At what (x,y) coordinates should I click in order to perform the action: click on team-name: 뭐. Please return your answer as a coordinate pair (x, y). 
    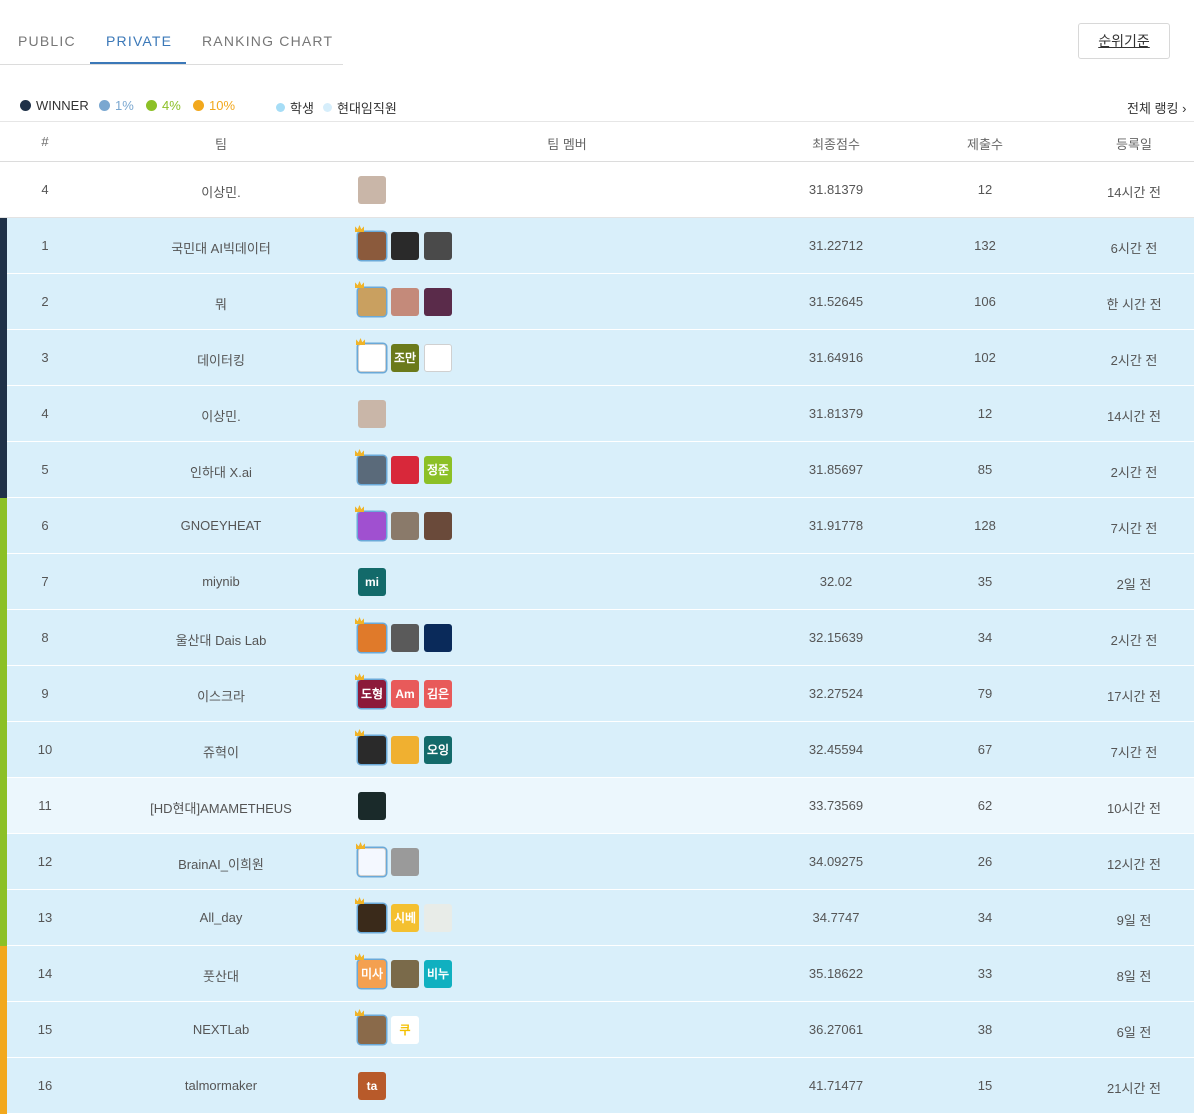
    Looking at the image, I should click on (221, 303).